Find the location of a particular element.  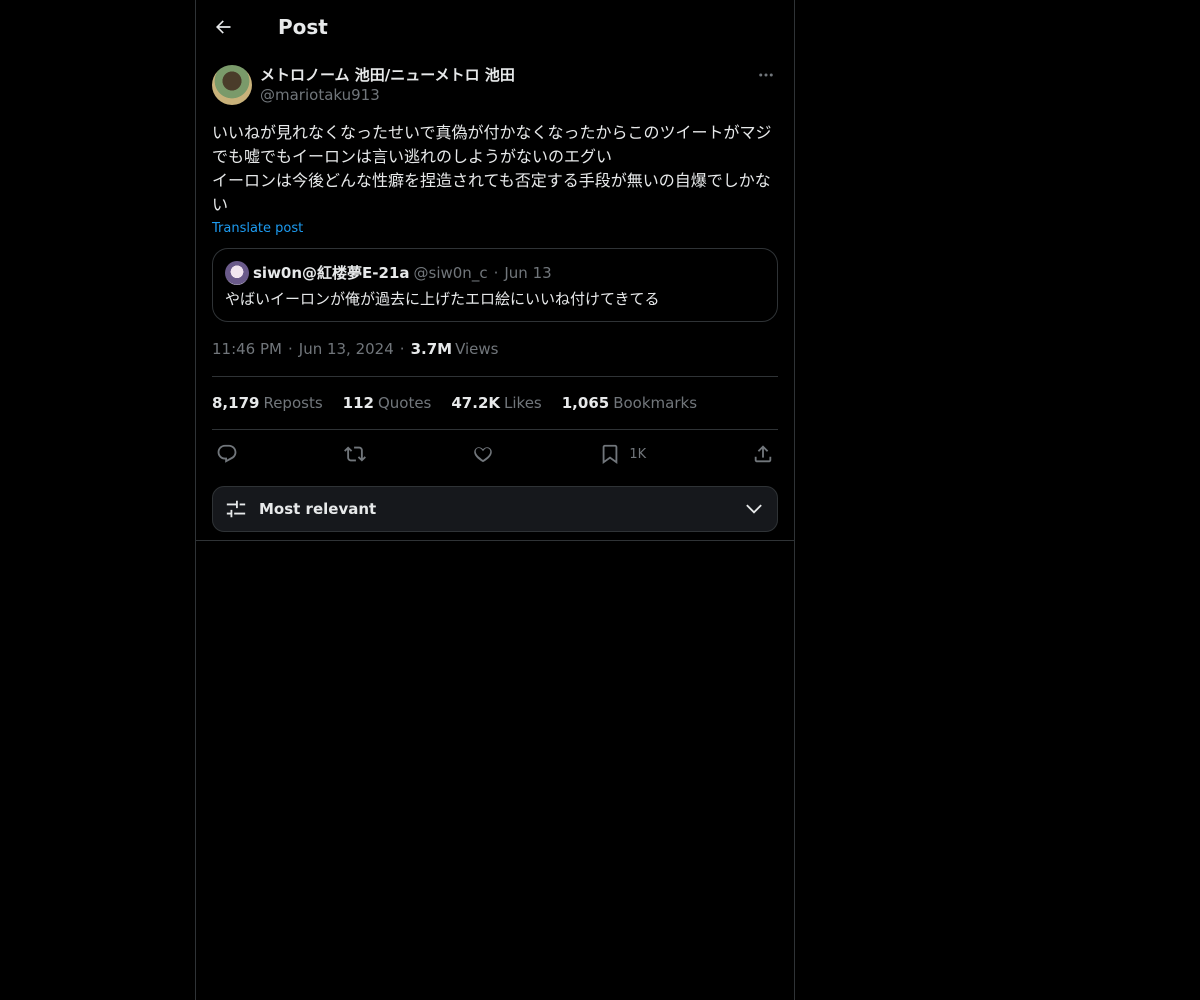

author-names: メトロノーム 池田/ニューメトロ 池田 @mariotaku913 is located at coordinates (387, 85).